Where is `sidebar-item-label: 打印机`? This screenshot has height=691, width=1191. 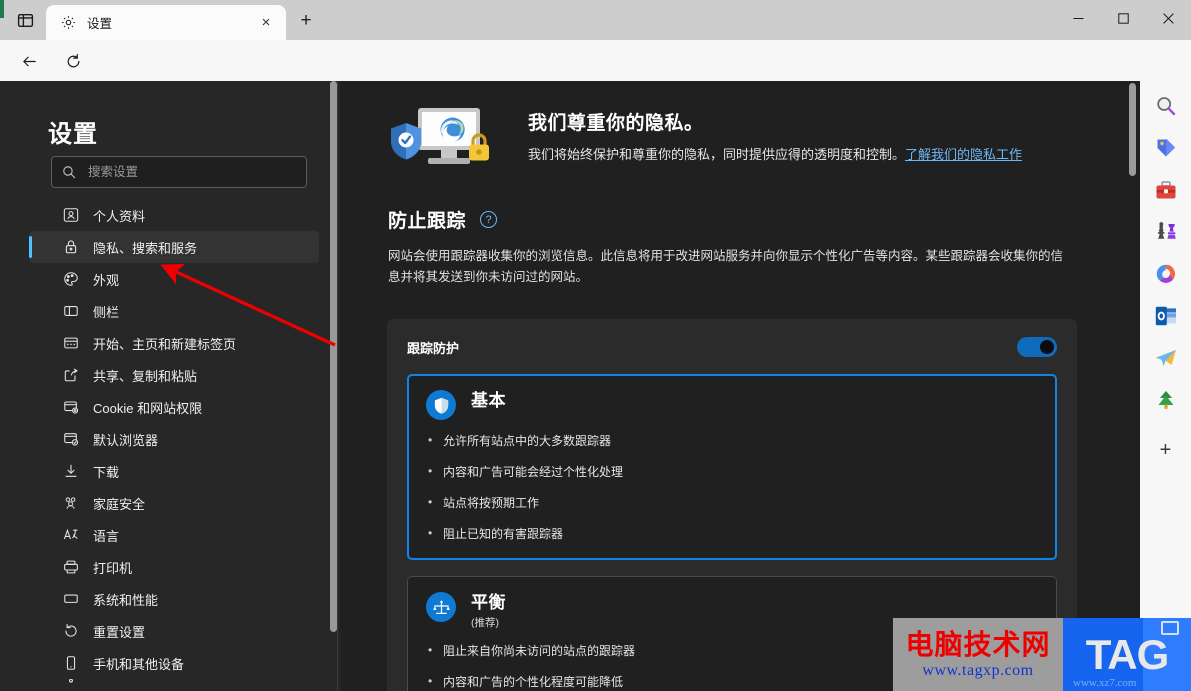
sidebar-item-label: 打印机 is located at coordinates (113, 568).